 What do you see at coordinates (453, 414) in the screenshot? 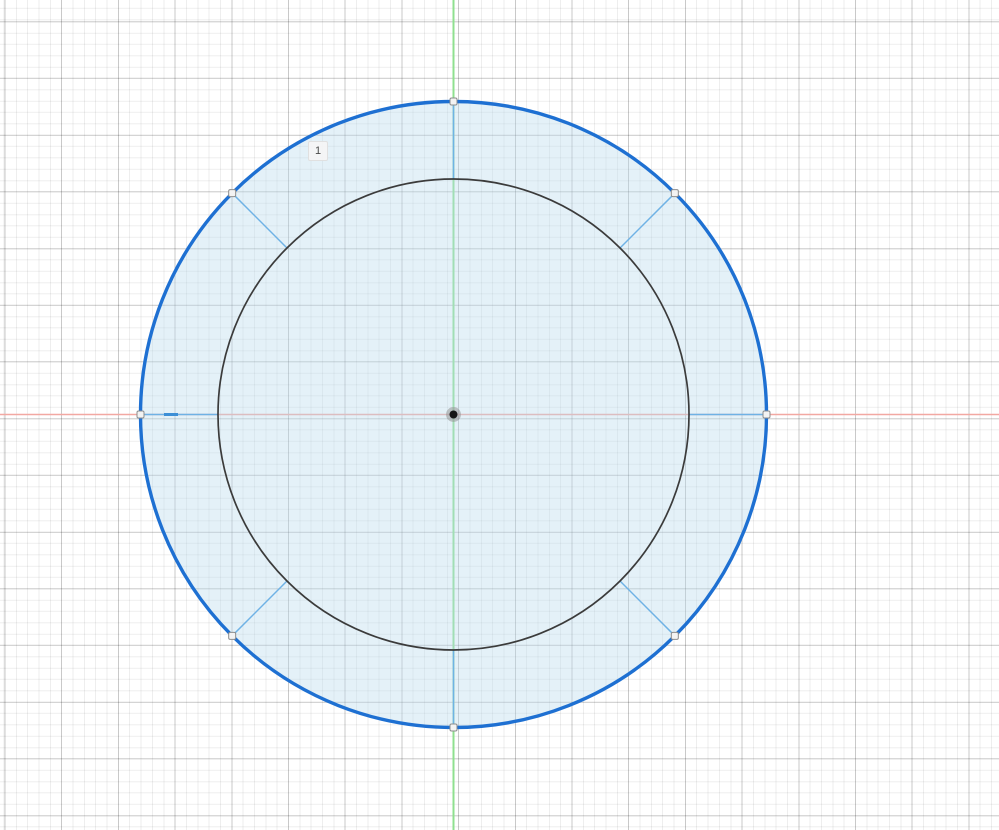
I see `center-point` at bounding box center [453, 414].